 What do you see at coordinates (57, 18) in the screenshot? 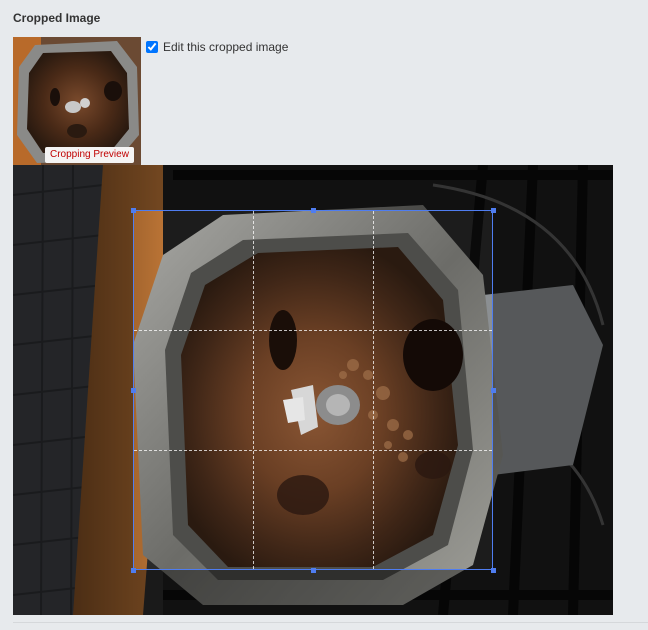
I see `section-title: Cropped Image` at bounding box center [57, 18].